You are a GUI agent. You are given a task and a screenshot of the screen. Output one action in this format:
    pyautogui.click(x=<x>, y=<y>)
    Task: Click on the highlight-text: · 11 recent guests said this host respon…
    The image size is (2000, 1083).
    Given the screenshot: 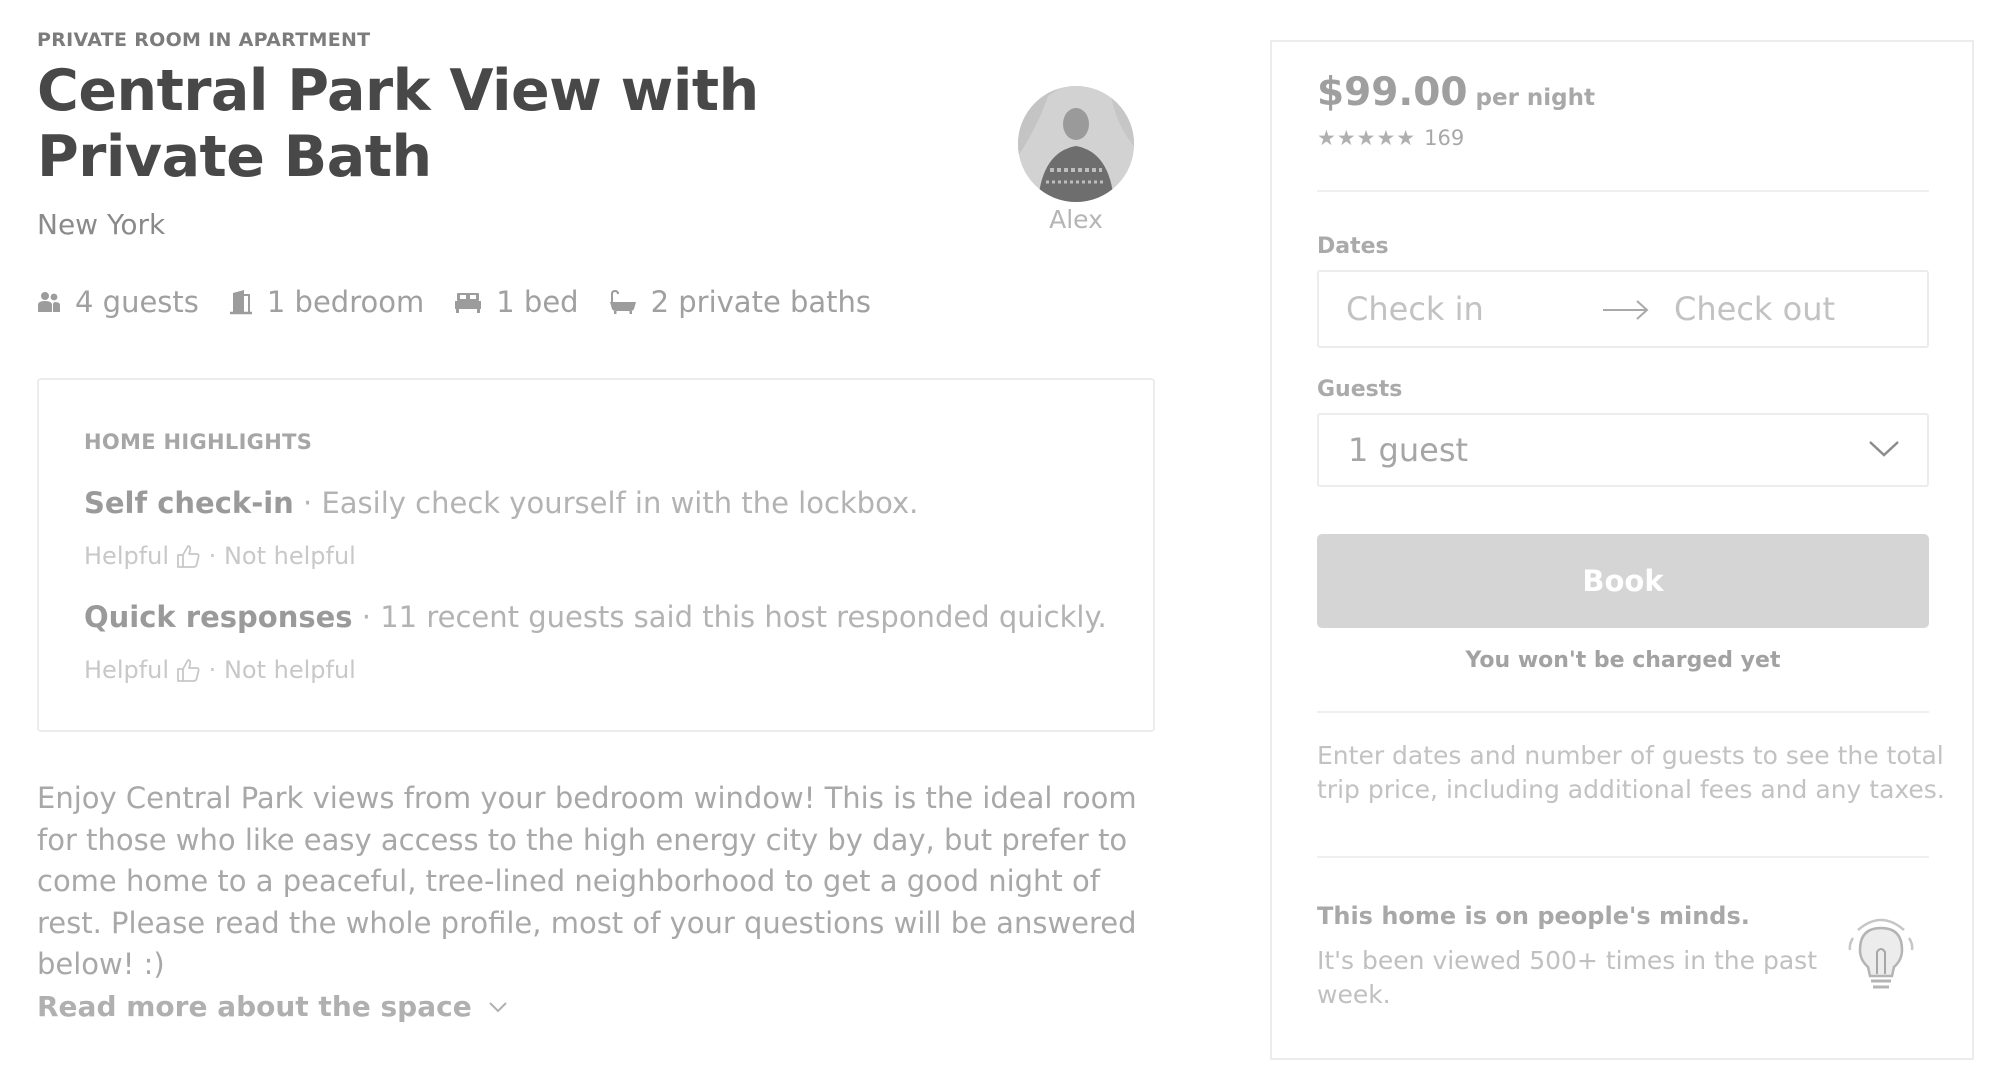 What is the action you would take?
    pyautogui.click(x=729, y=617)
    